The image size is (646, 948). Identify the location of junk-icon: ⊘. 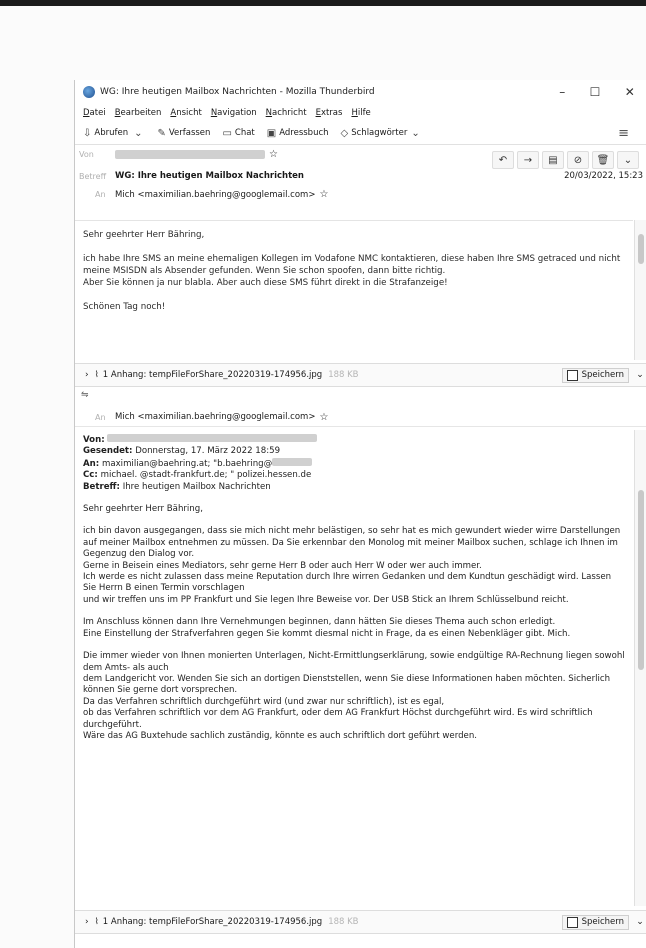
(578, 160).